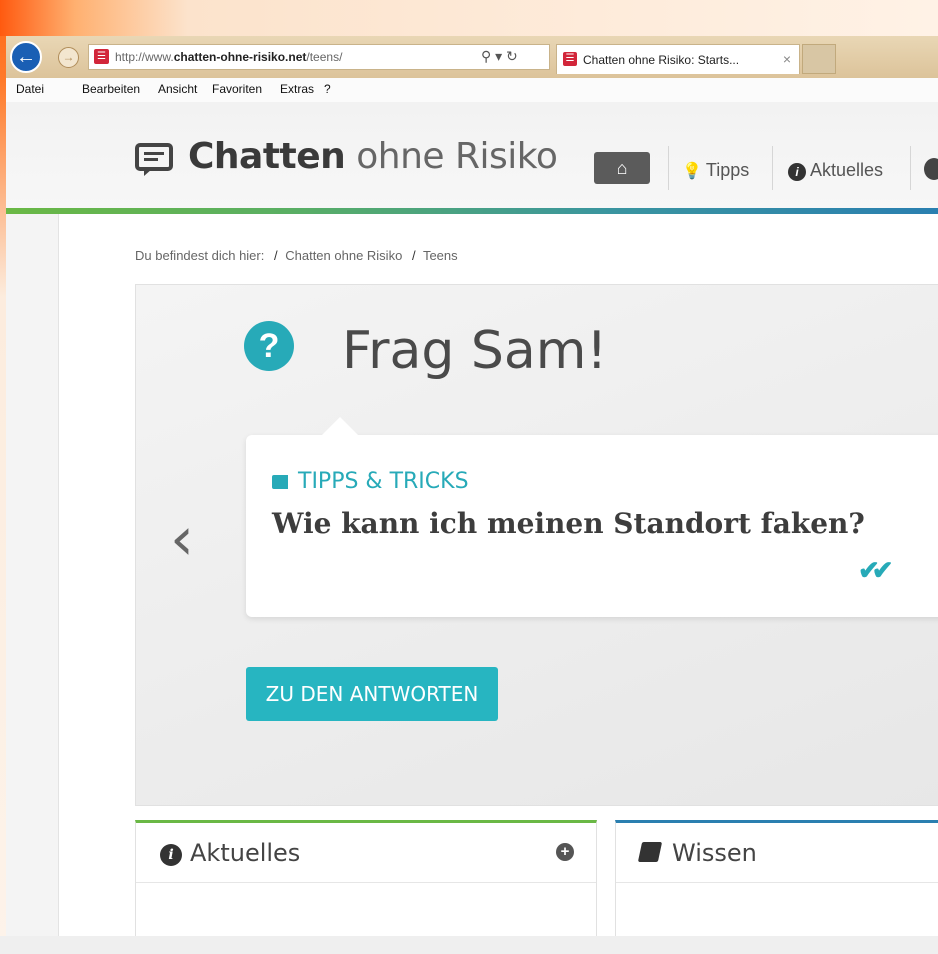  Describe the element at coordinates (200, 255) in the screenshot. I see `breadcrumb-prefix: Du befindest dich hier:` at that location.